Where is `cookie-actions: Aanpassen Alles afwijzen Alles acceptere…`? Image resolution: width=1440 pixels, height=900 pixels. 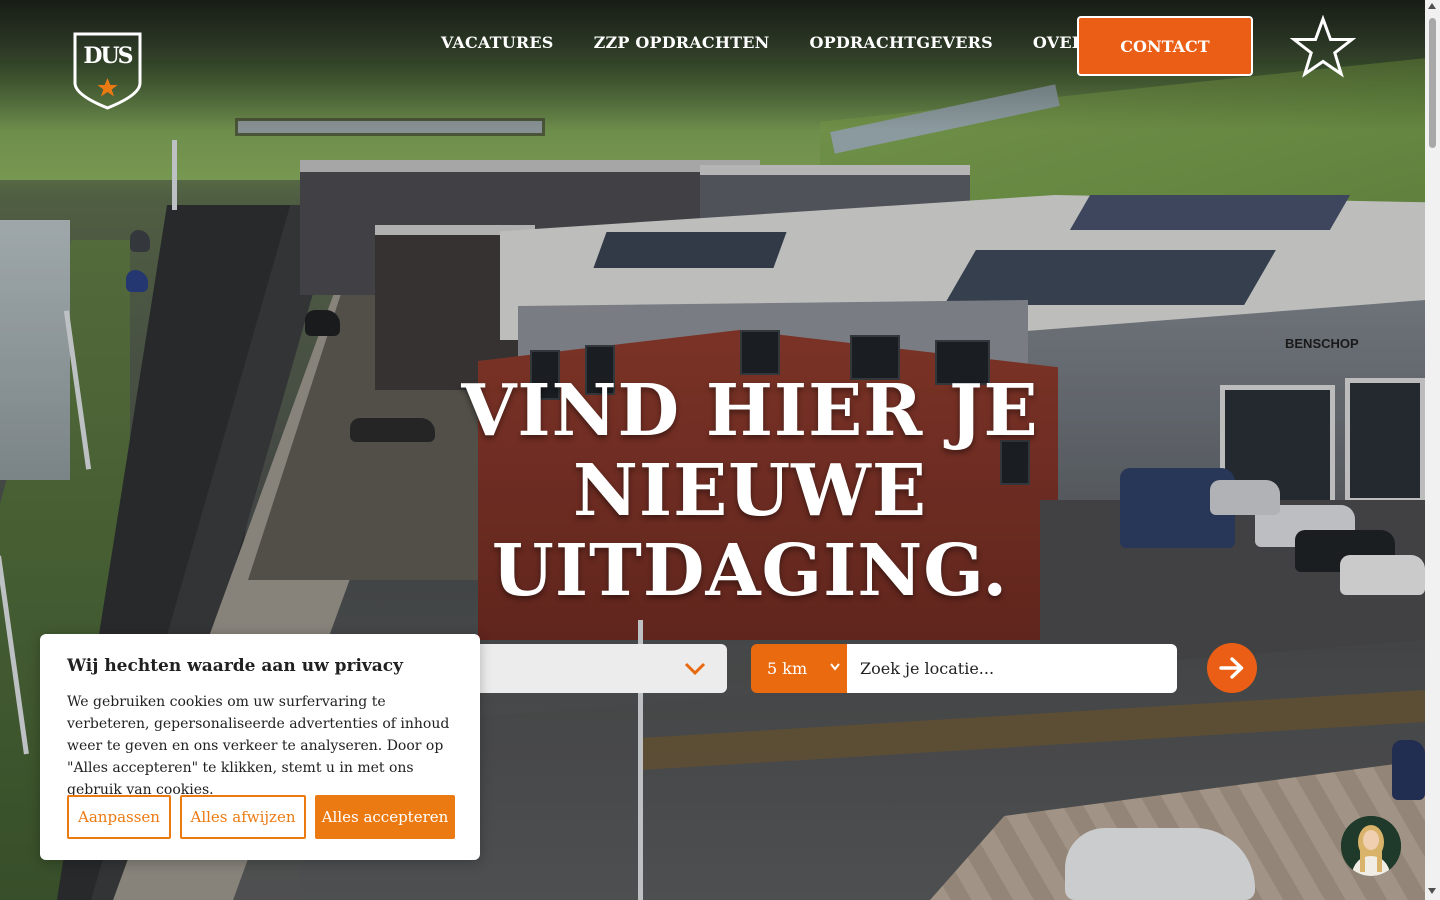
cookie-actions: Aanpassen Alles afwijzen Alles acceptere… is located at coordinates (265, 817).